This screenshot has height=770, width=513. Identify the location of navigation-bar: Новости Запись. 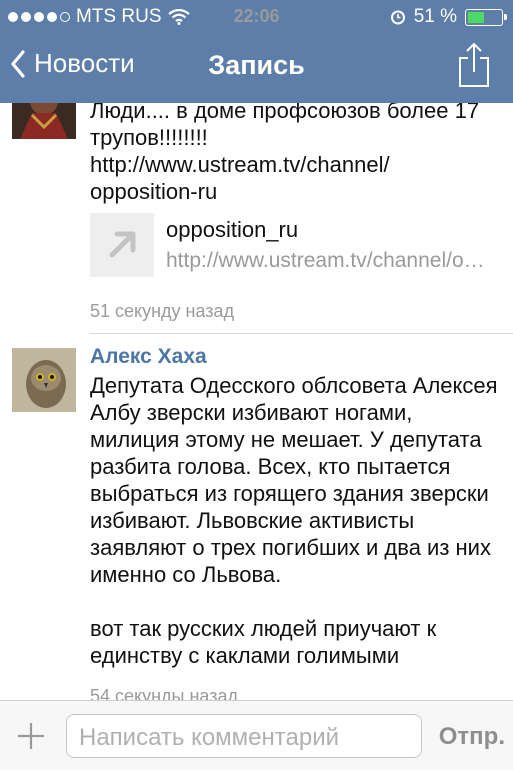
(256, 68).